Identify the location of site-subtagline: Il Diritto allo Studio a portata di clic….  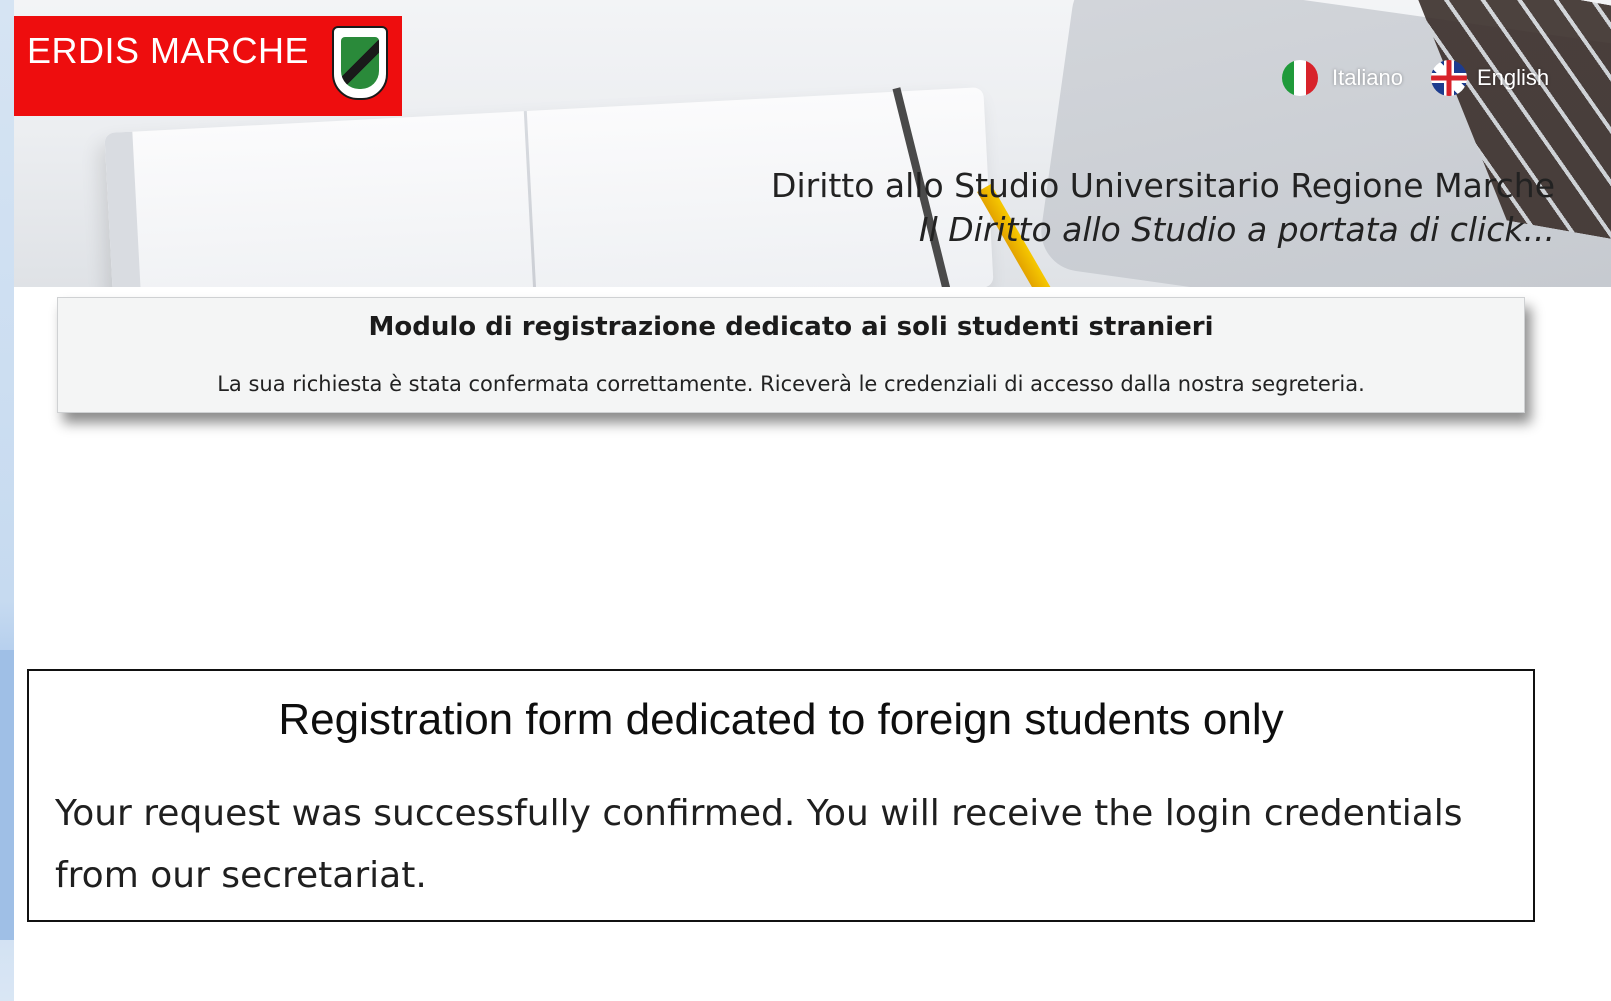
(1236, 229).